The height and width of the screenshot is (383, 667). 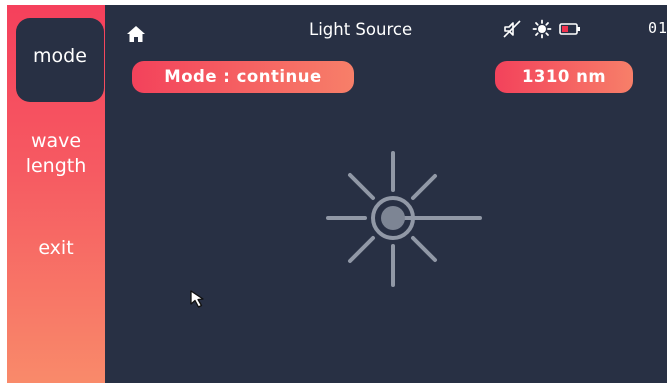 I want to click on sidebar-item-mode: mode, so click(x=60, y=60).